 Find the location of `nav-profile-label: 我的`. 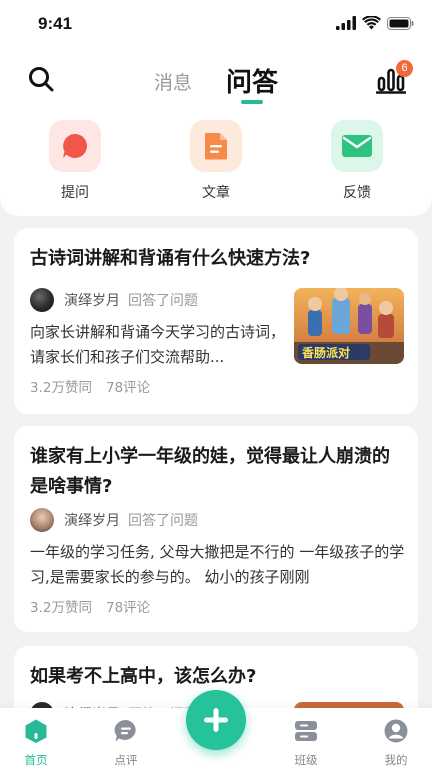

nav-profile-label: 我的 is located at coordinates (396, 760).